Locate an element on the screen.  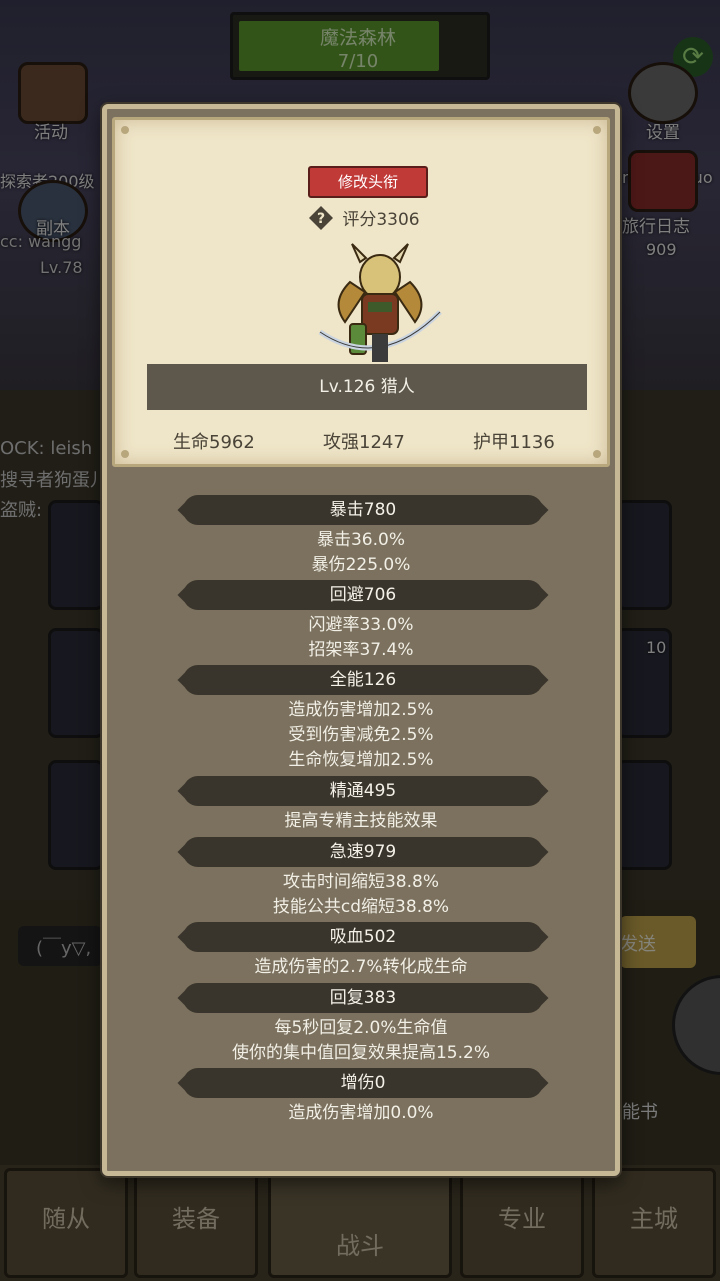
attr-crit-rate: 暴击36.0% is located at coordinates (360, 540).